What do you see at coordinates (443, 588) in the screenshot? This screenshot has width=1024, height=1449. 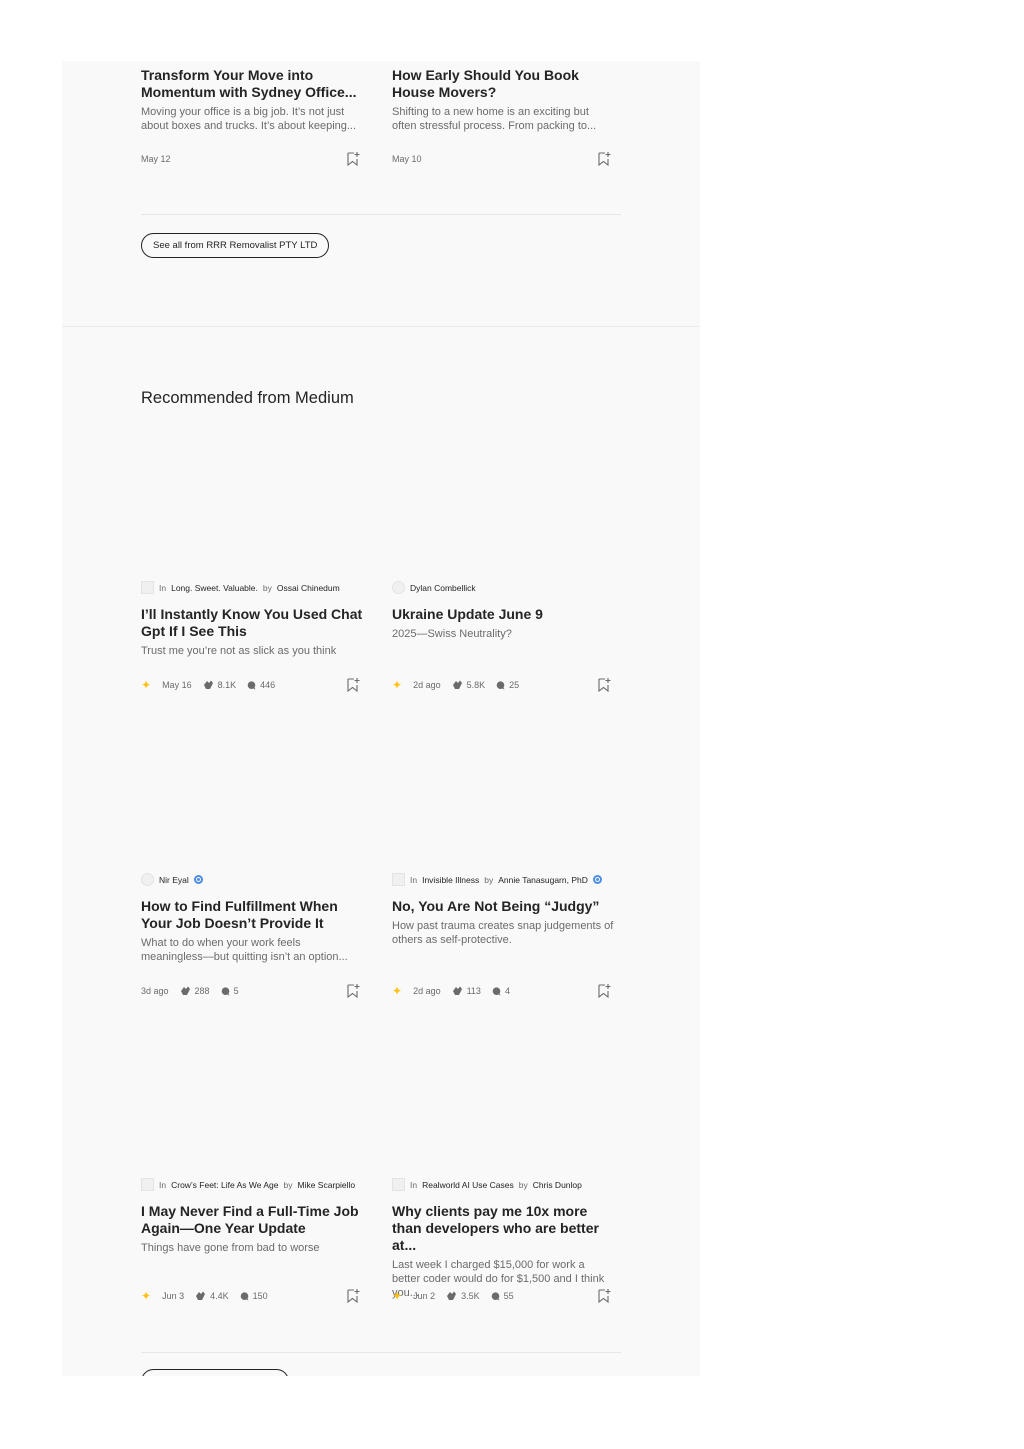 I see `author-name: Dylan Combellick` at bounding box center [443, 588].